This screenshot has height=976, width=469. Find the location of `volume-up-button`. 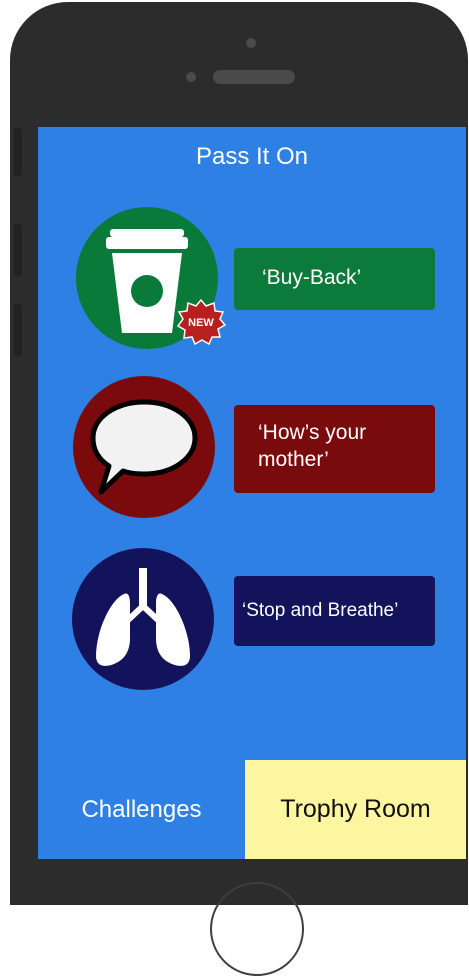

volume-up-button is located at coordinates (18, 250).